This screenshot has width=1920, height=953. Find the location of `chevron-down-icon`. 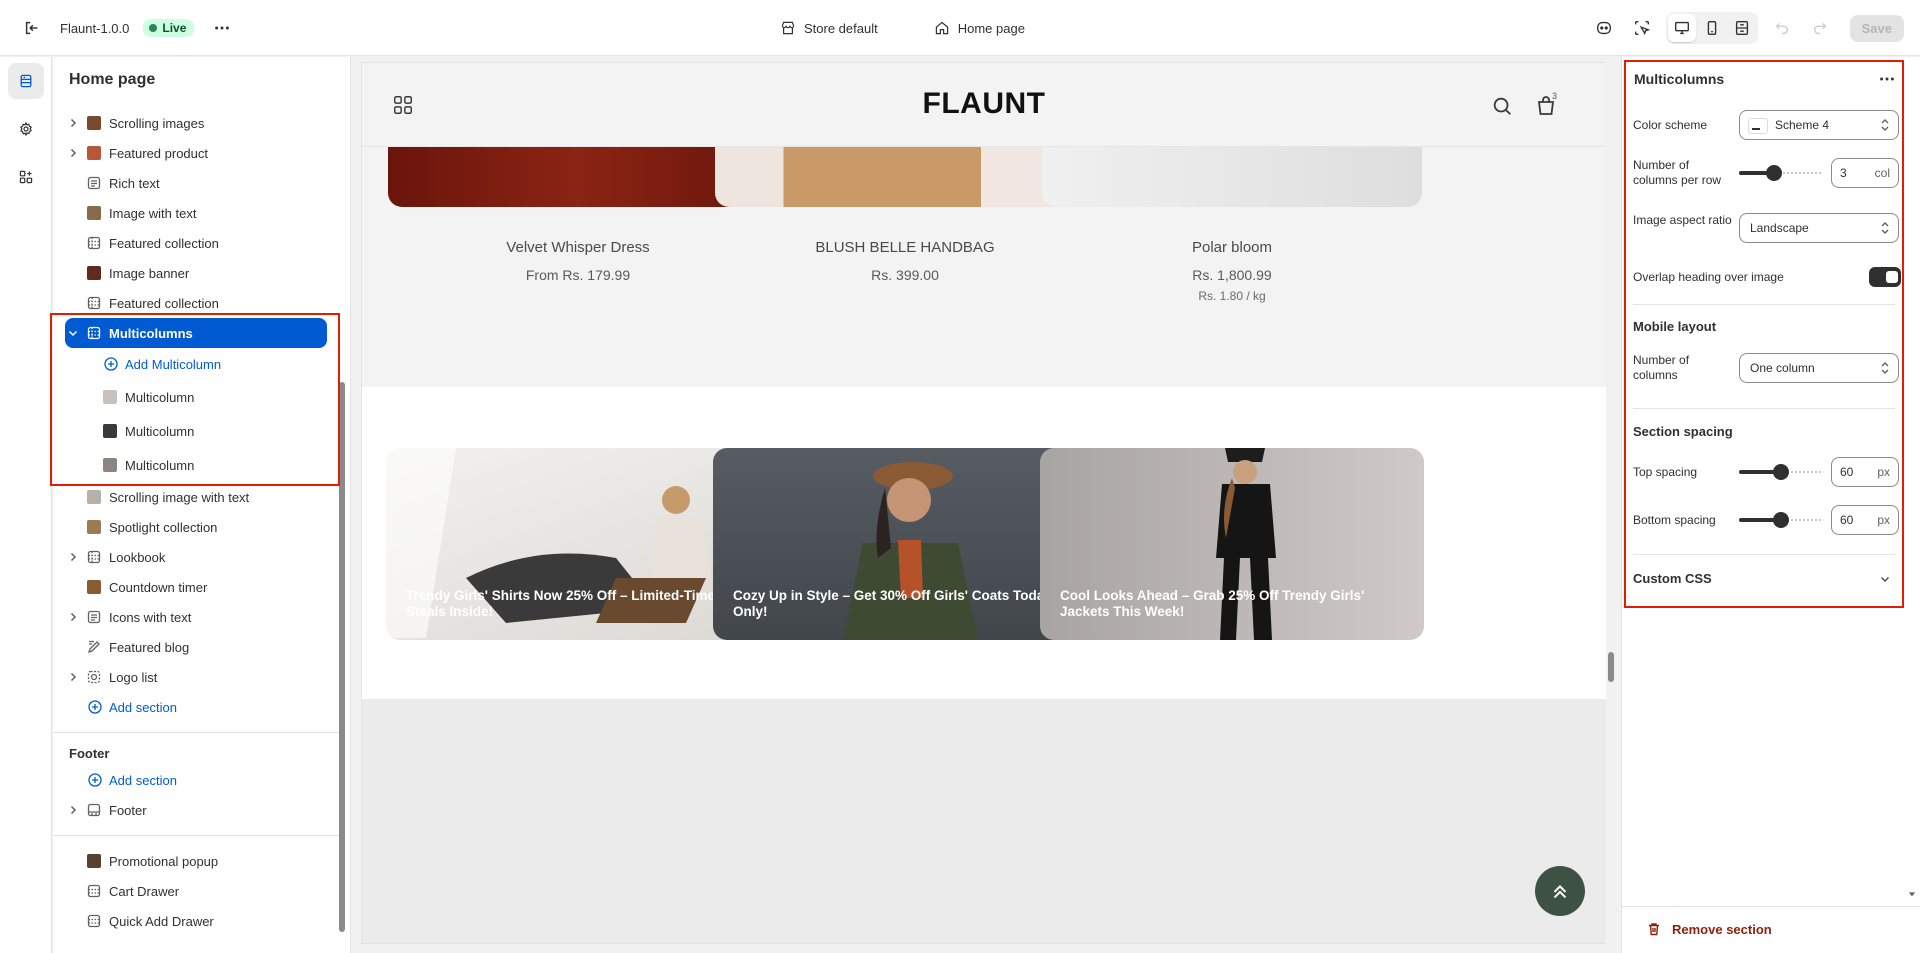

chevron-down-icon is located at coordinates (73, 333).